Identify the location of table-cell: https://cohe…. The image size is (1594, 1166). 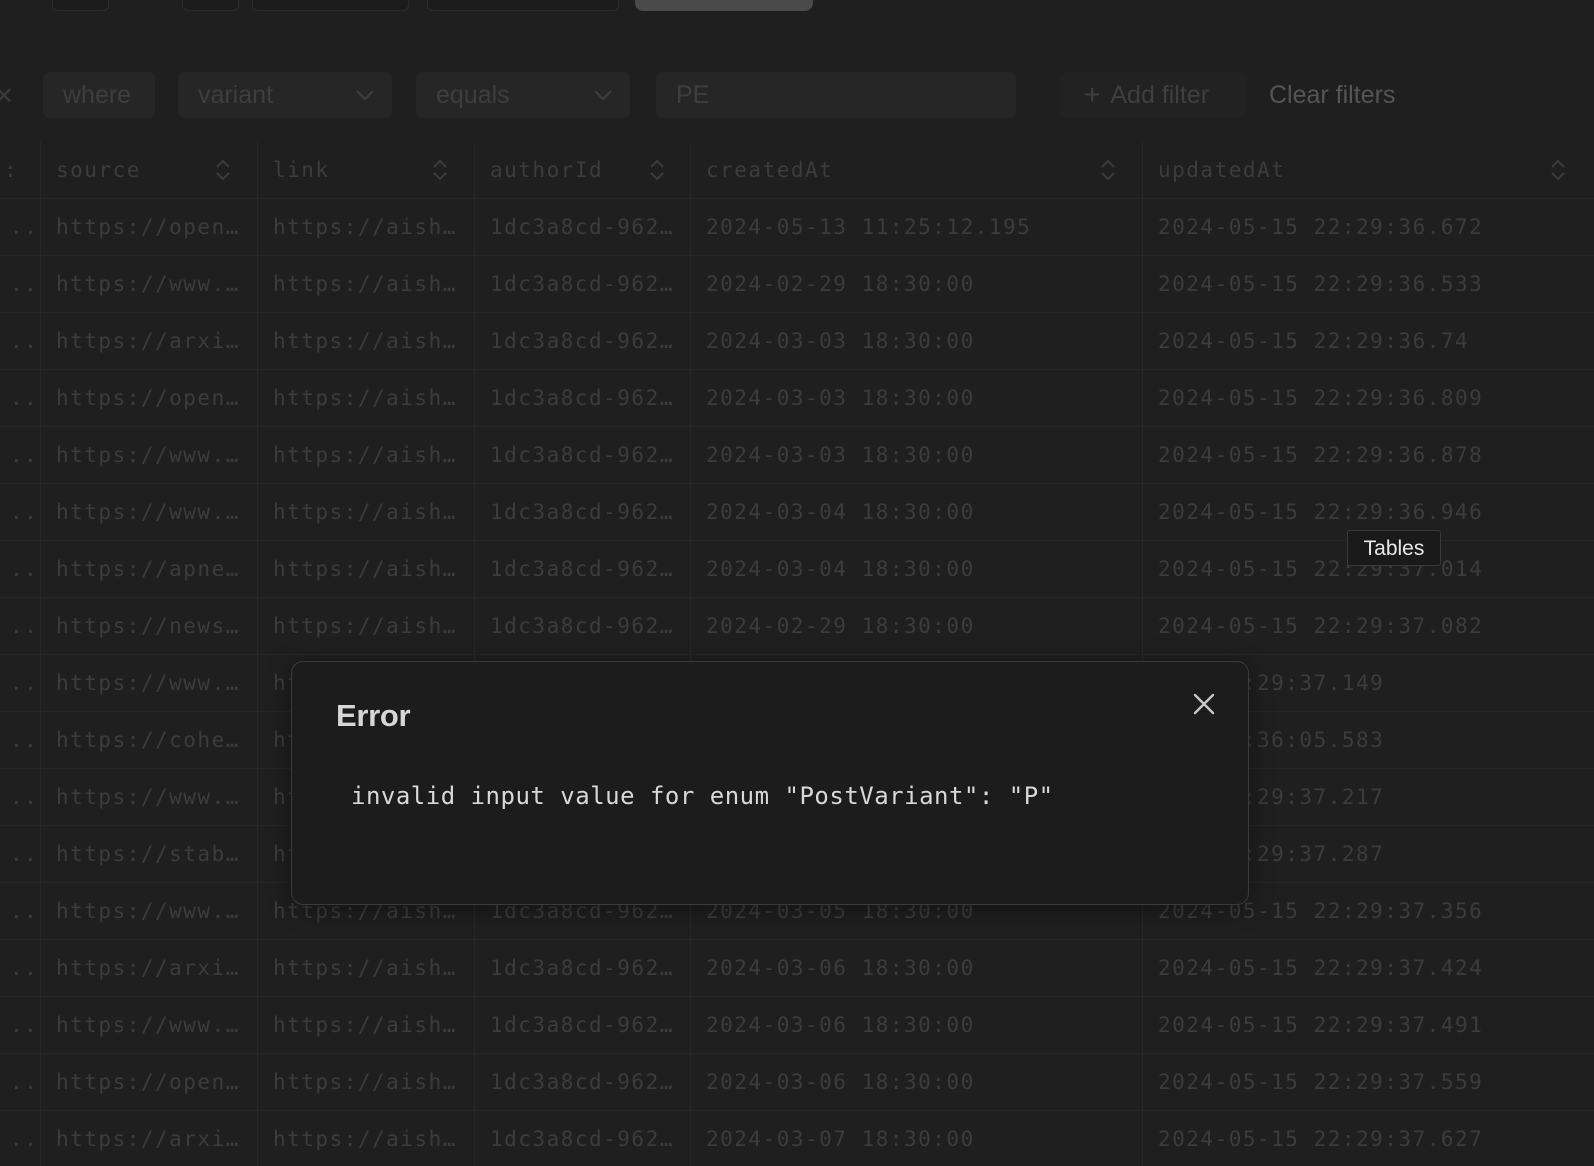
(148, 739).